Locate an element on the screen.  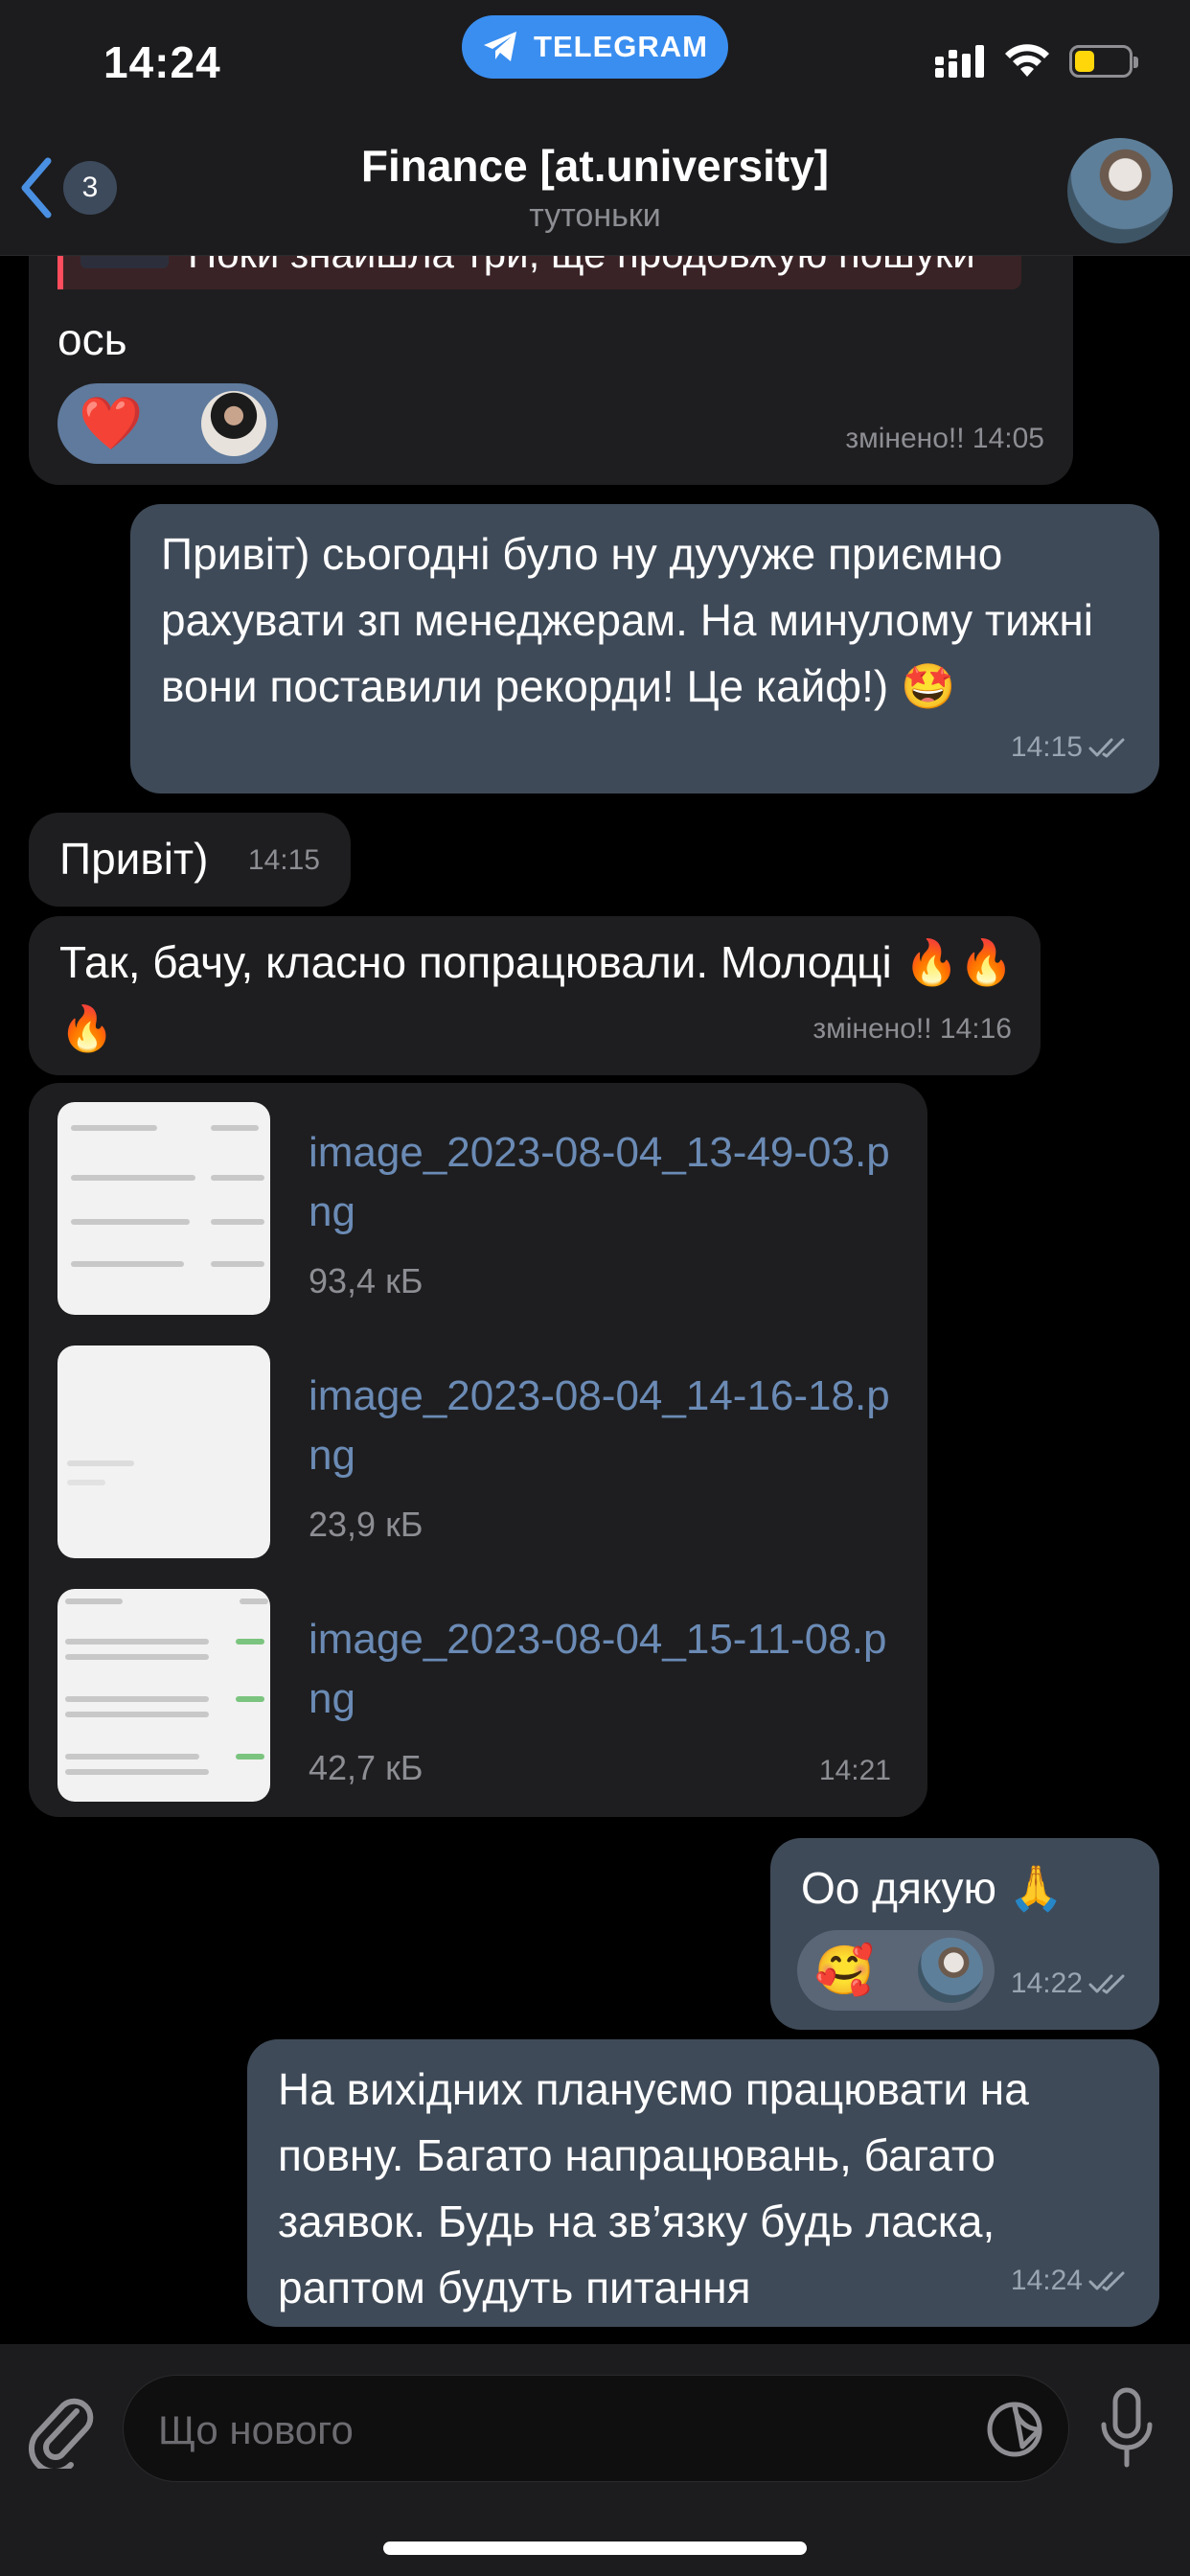
file-size: 93,4 кБ is located at coordinates (366, 1280).